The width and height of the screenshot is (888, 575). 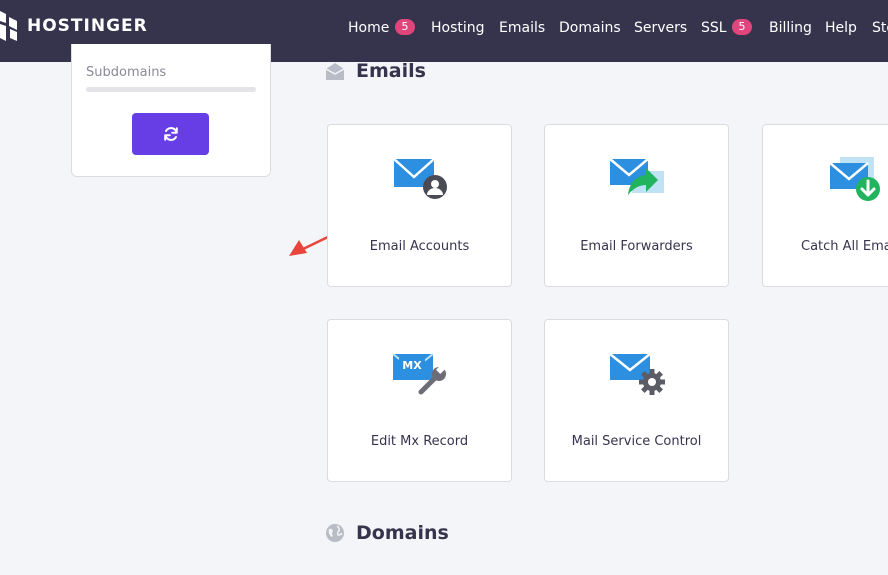 What do you see at coordinates (419, 205) in the screenshot?
I see `email-accounts-tile: Email Accounts` at bounding box center [419, 205].